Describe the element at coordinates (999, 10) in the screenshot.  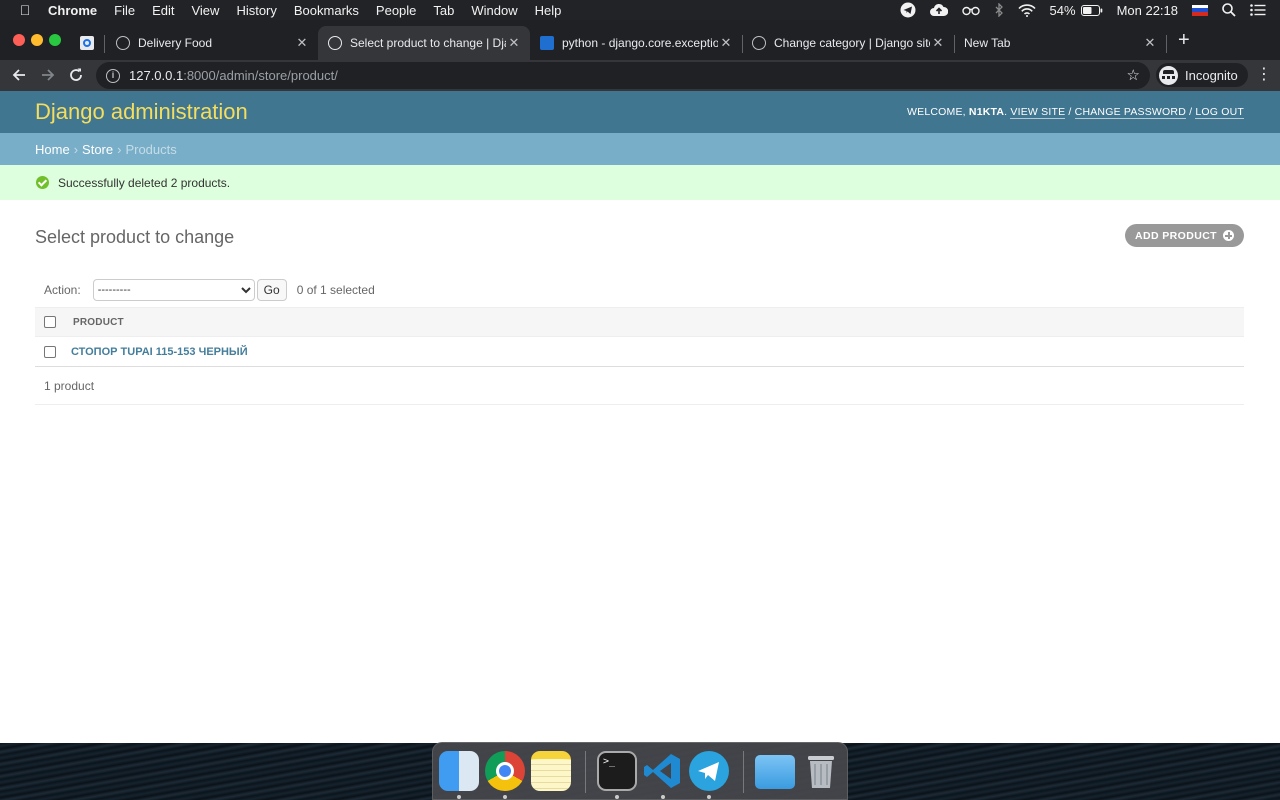
I see `bluetooth-icon` at that location.